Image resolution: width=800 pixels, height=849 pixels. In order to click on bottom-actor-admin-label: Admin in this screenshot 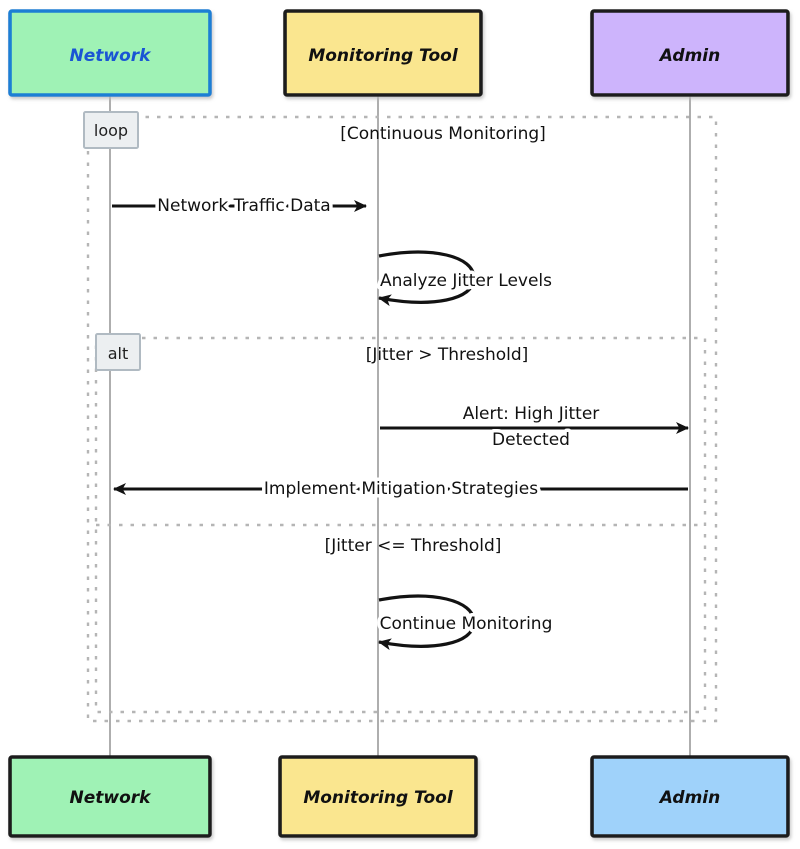, I will do `click(689, 798)`.